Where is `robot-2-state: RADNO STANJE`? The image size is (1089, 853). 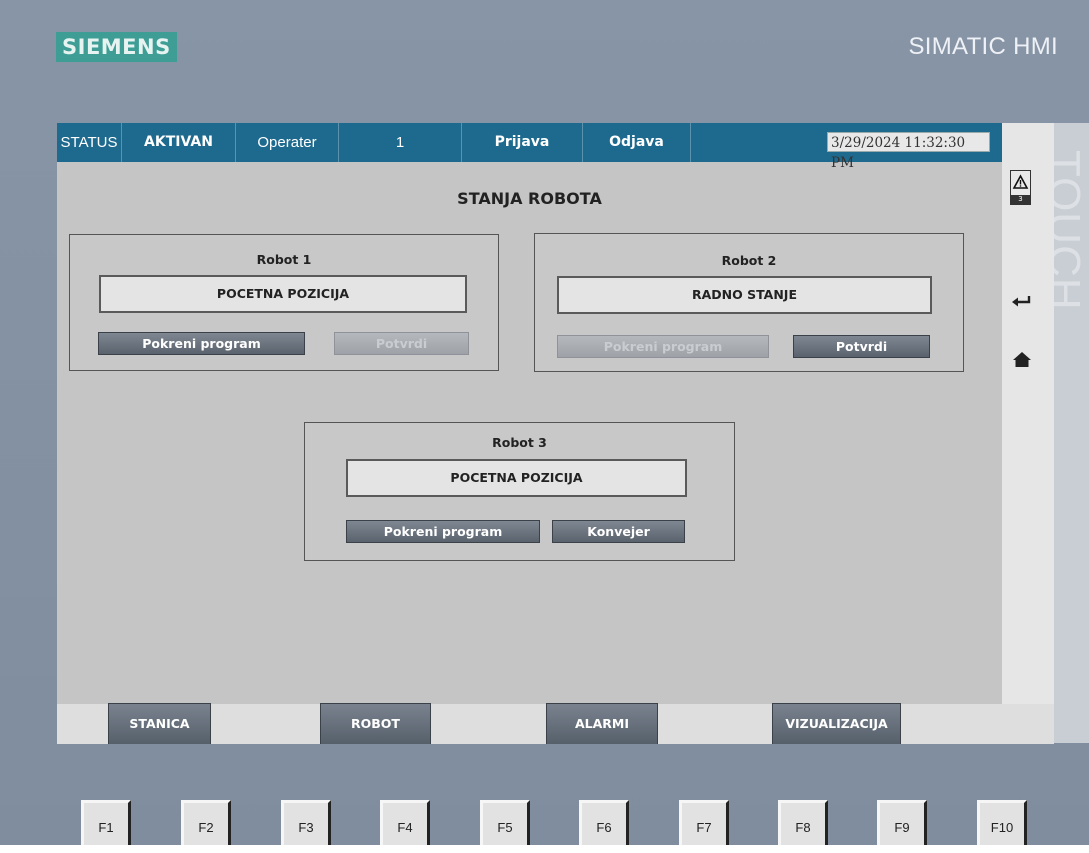 robot-2-state: RADNO STANJE is located at coordinates (744, 295).